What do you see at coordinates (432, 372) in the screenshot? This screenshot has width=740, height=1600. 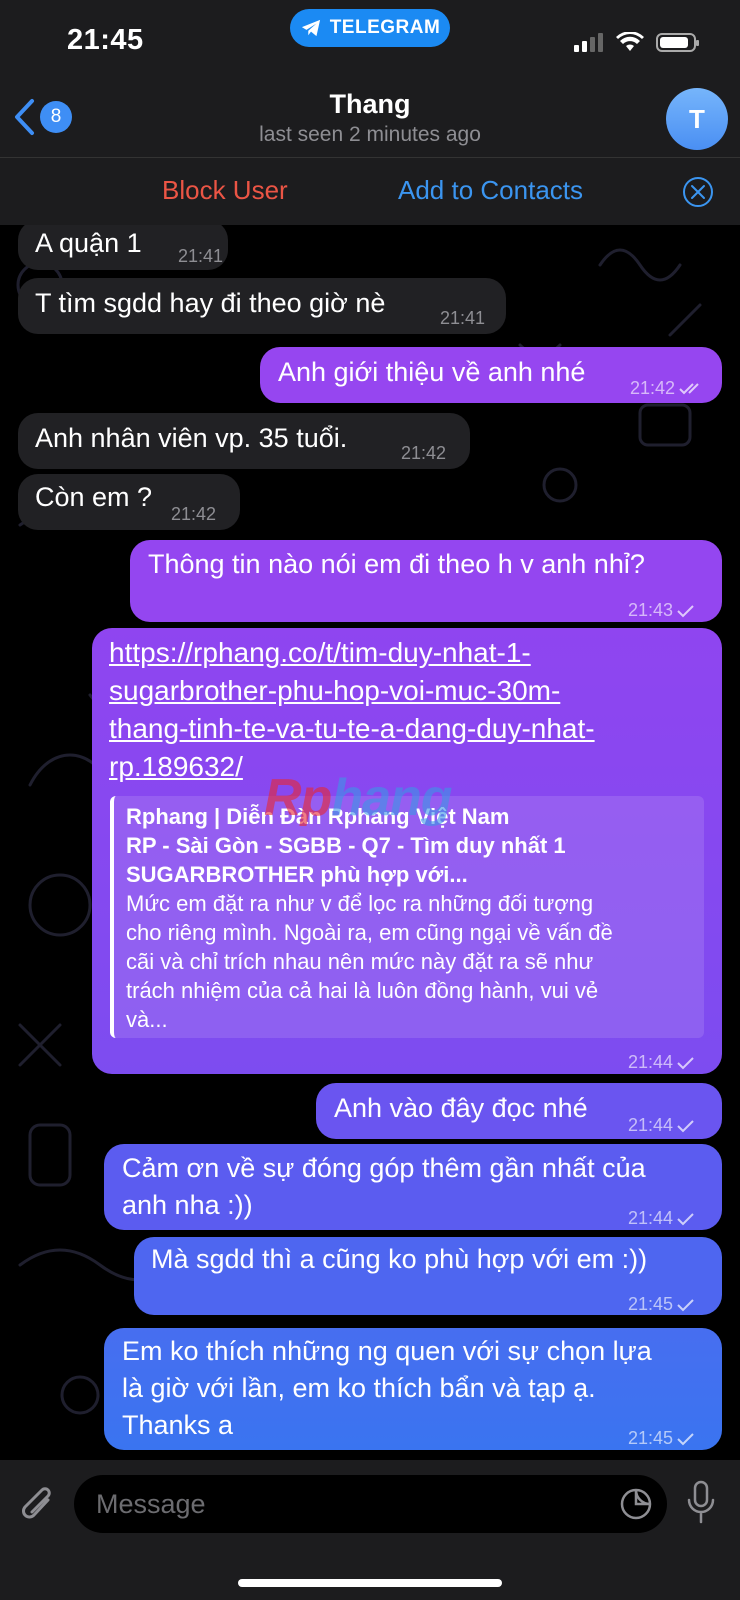 I see `message-text: Anh giới thiệu về anh nhé` at bounding box center [432, 372].